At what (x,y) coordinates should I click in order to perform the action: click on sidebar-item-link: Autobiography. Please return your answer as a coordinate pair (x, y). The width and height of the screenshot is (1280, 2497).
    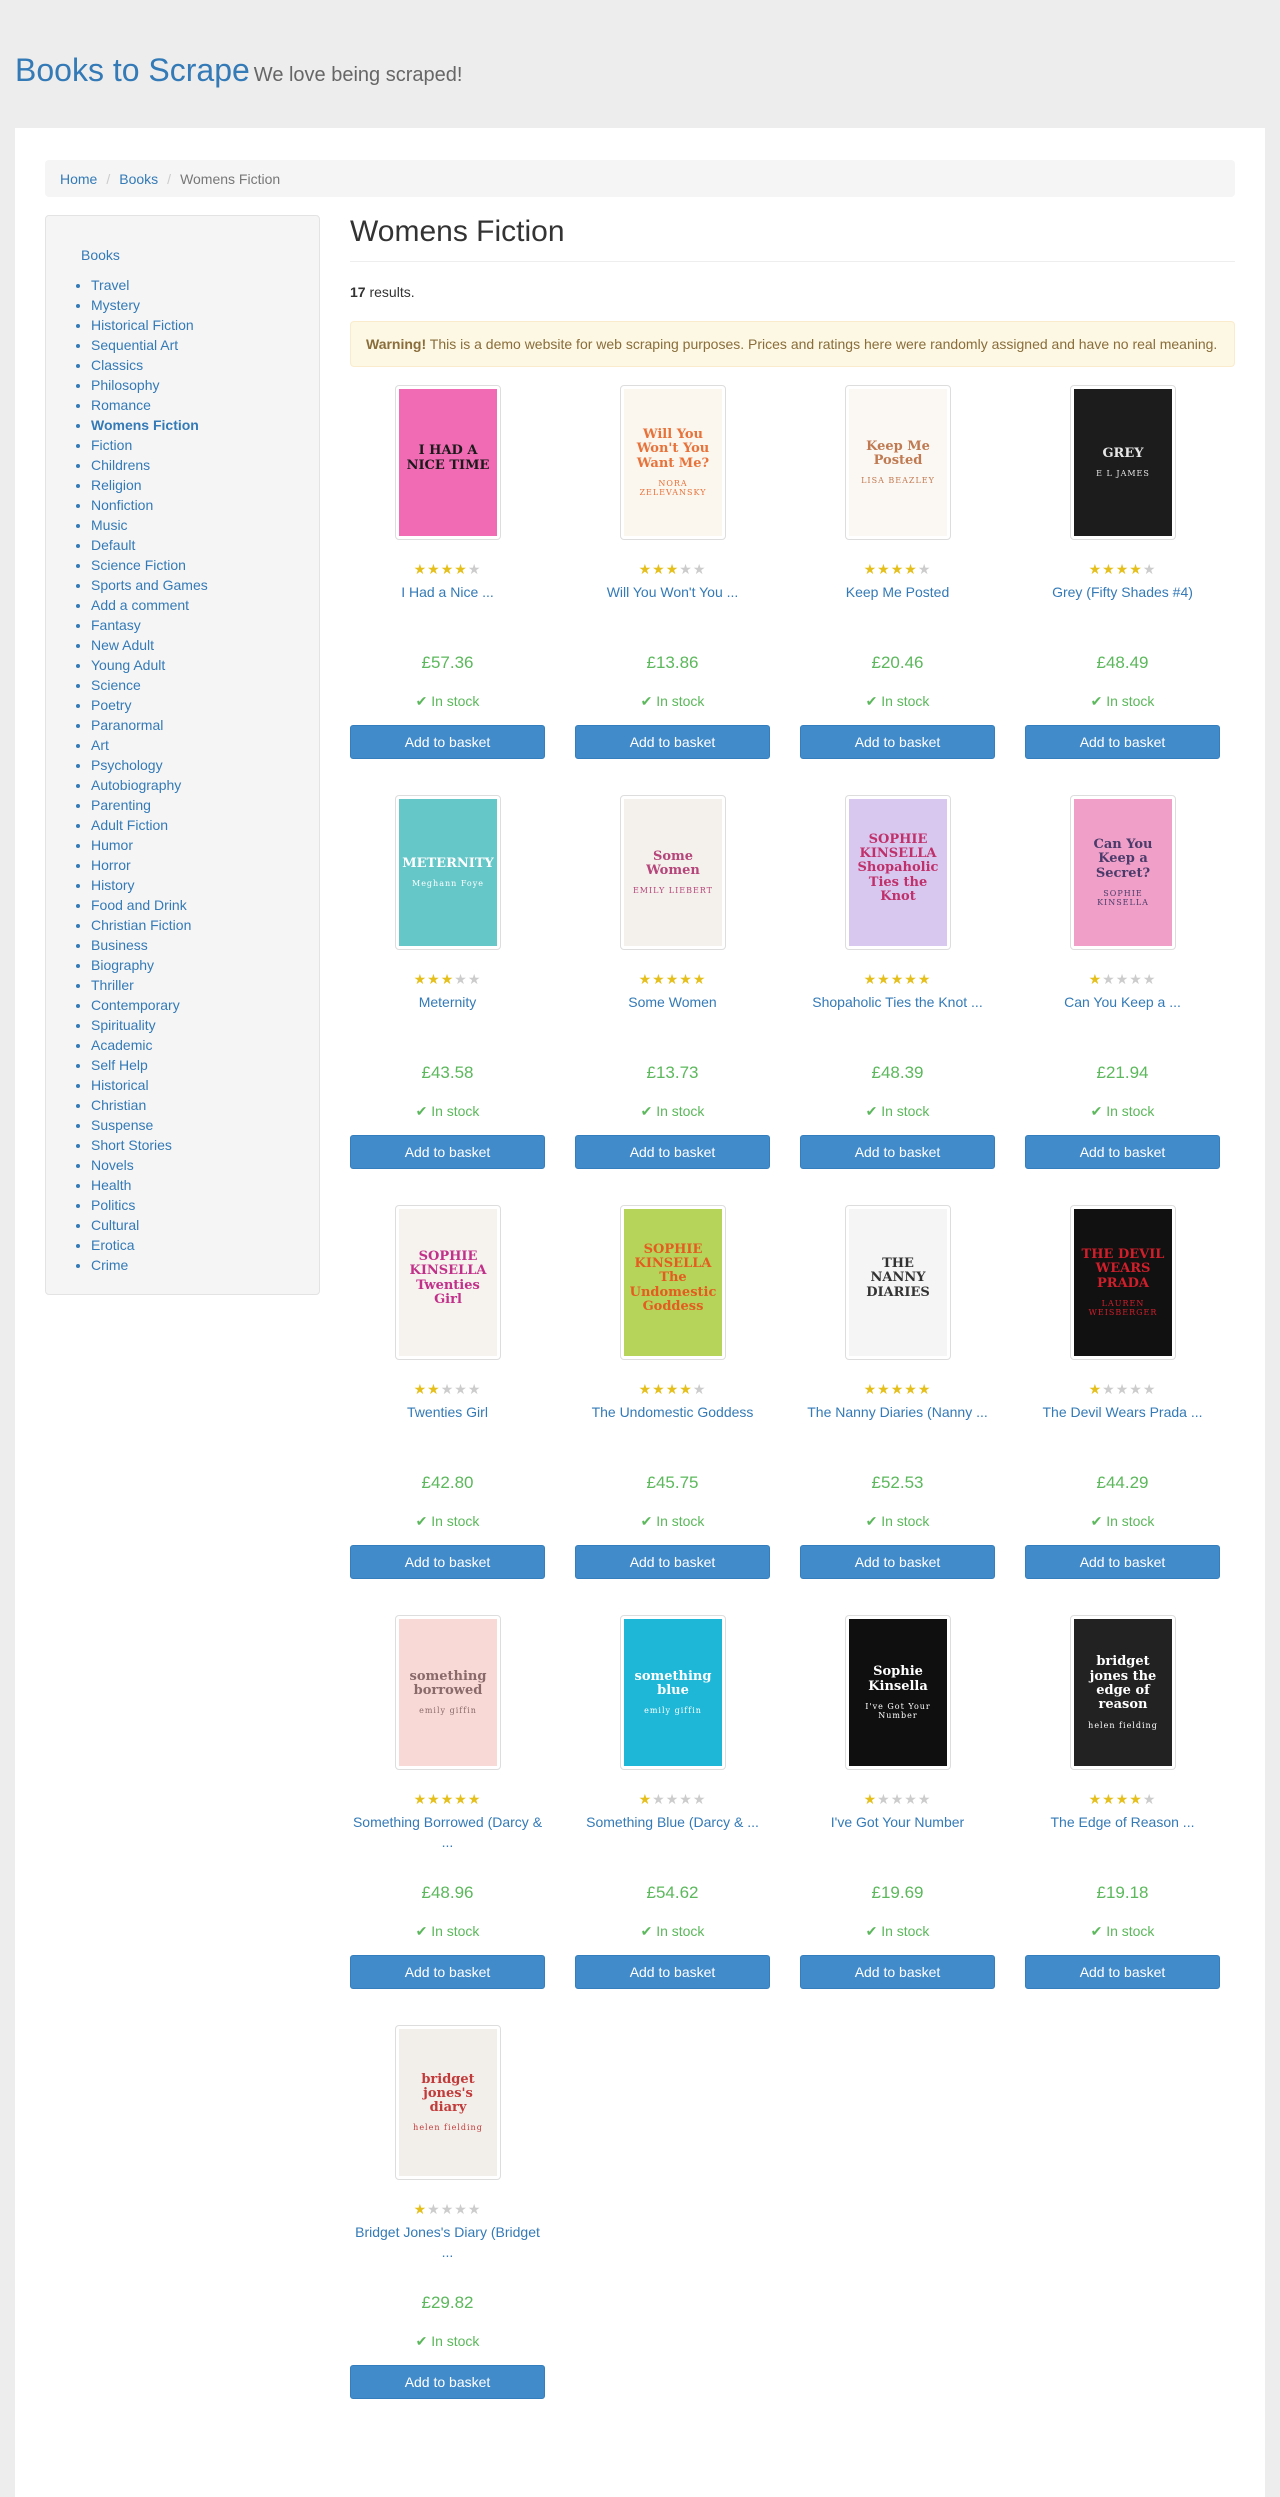
    Looking at the image, I should click on (136, 785).